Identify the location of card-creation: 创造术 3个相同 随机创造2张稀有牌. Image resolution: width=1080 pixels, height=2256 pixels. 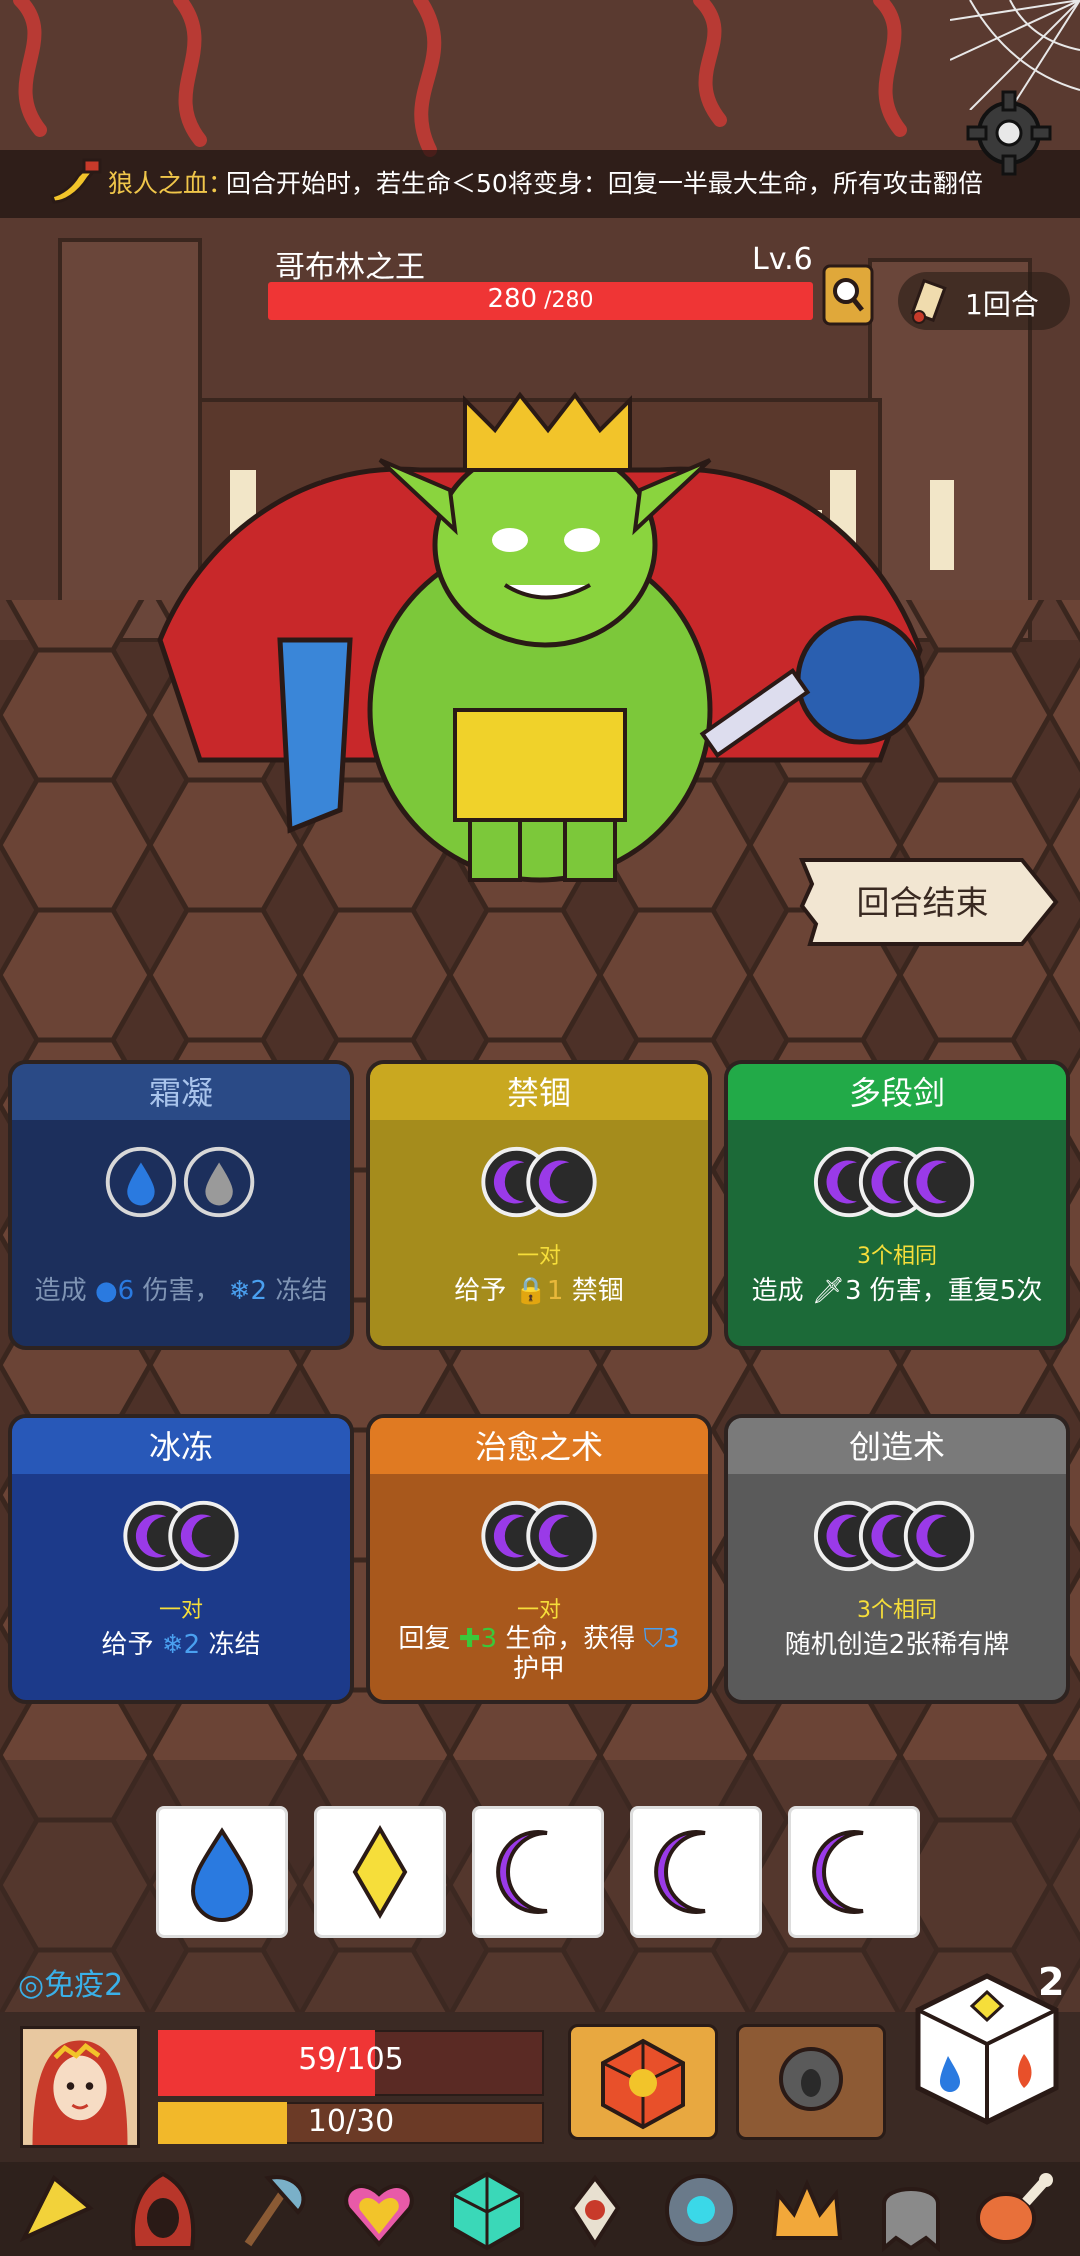
(897, 1559).